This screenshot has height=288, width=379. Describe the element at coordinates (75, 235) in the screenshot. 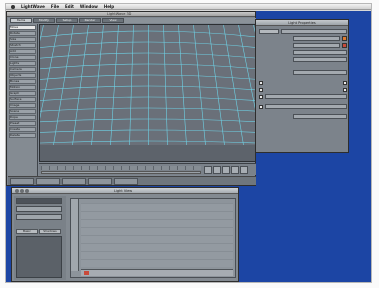

I see `graph-y-axis` at that location.